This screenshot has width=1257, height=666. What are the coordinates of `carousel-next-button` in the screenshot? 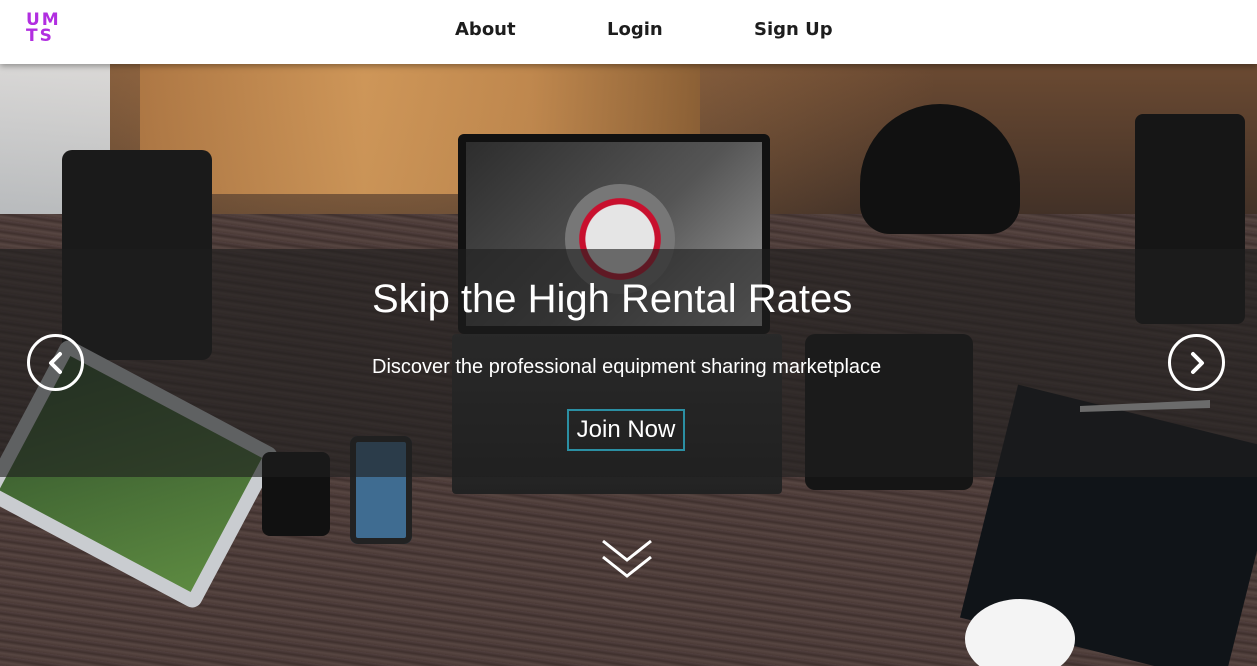 It's located at (1196, 362).